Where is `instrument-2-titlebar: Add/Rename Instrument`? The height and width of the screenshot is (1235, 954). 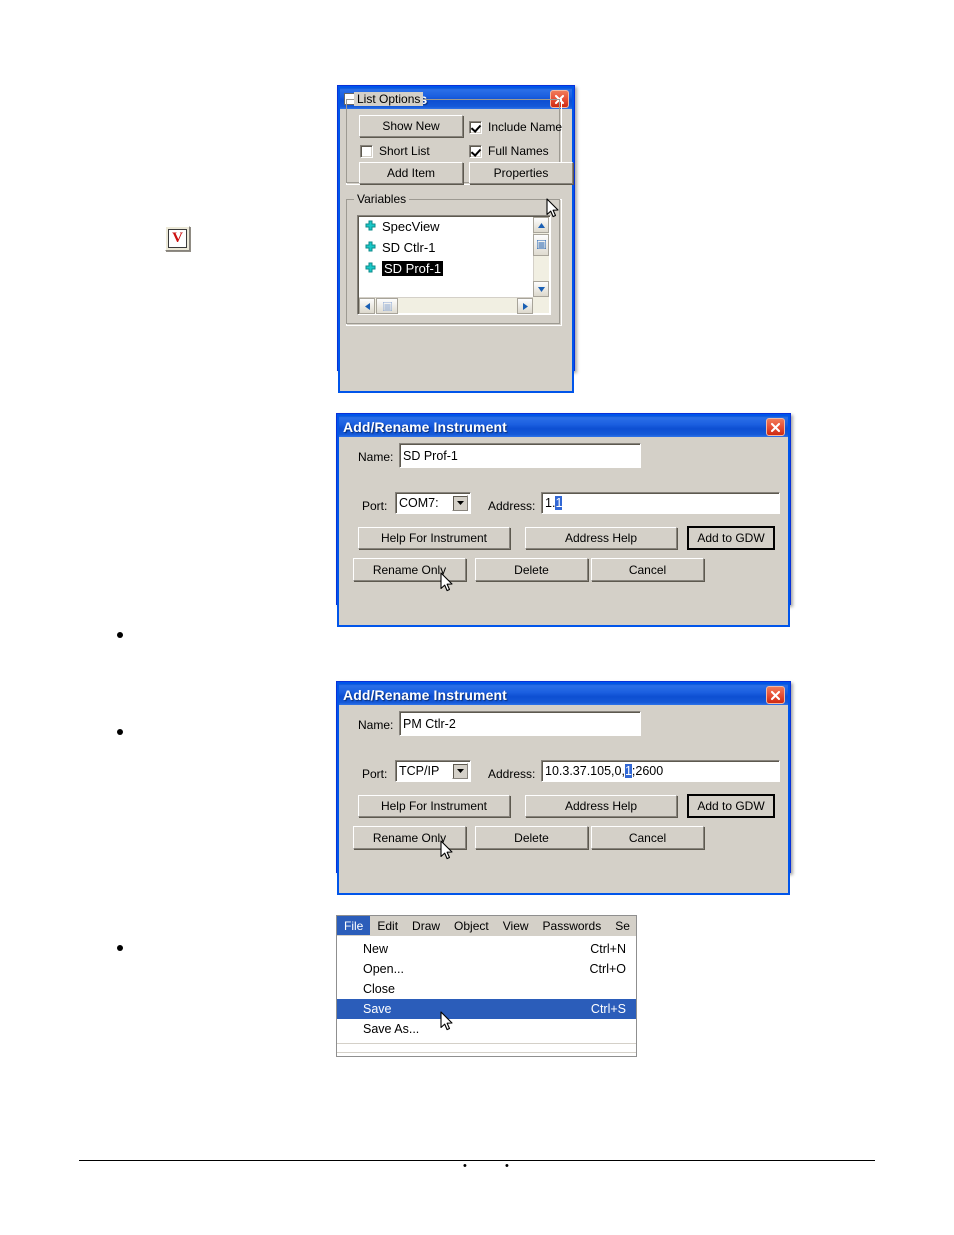 instrument-2-titlebar: Add/Rename Instrument is located at coordinates (563, 693).